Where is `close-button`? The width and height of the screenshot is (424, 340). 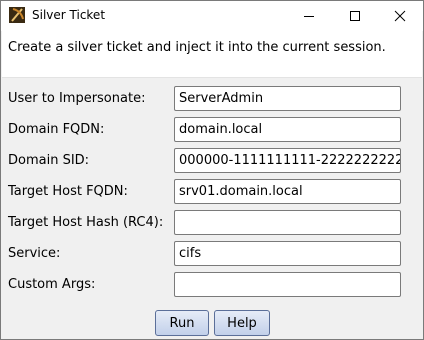
close-button is located at coordinates (400, 16).